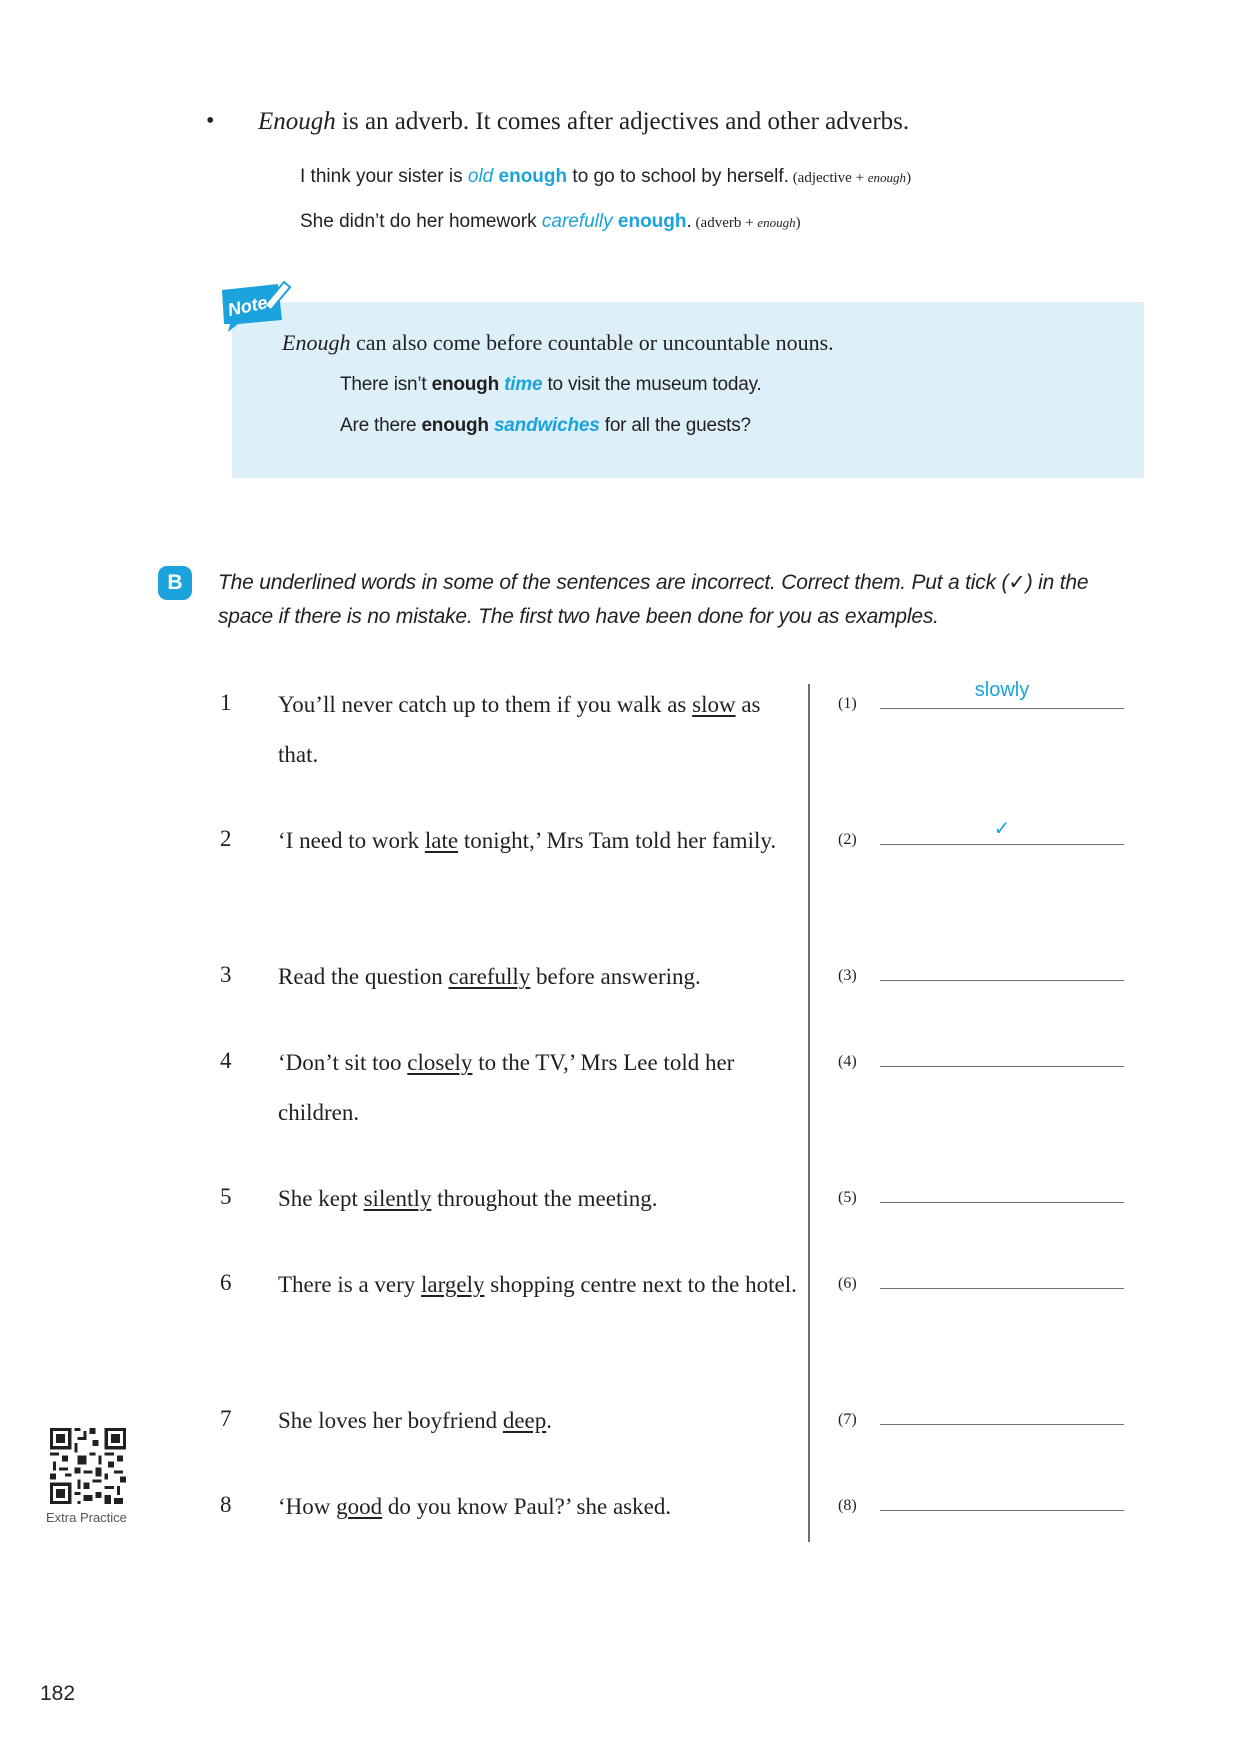  What do you see at coordinates (226, 974) in the screenshot?
I see `item-number: 3` at bounding box center [226, 974].